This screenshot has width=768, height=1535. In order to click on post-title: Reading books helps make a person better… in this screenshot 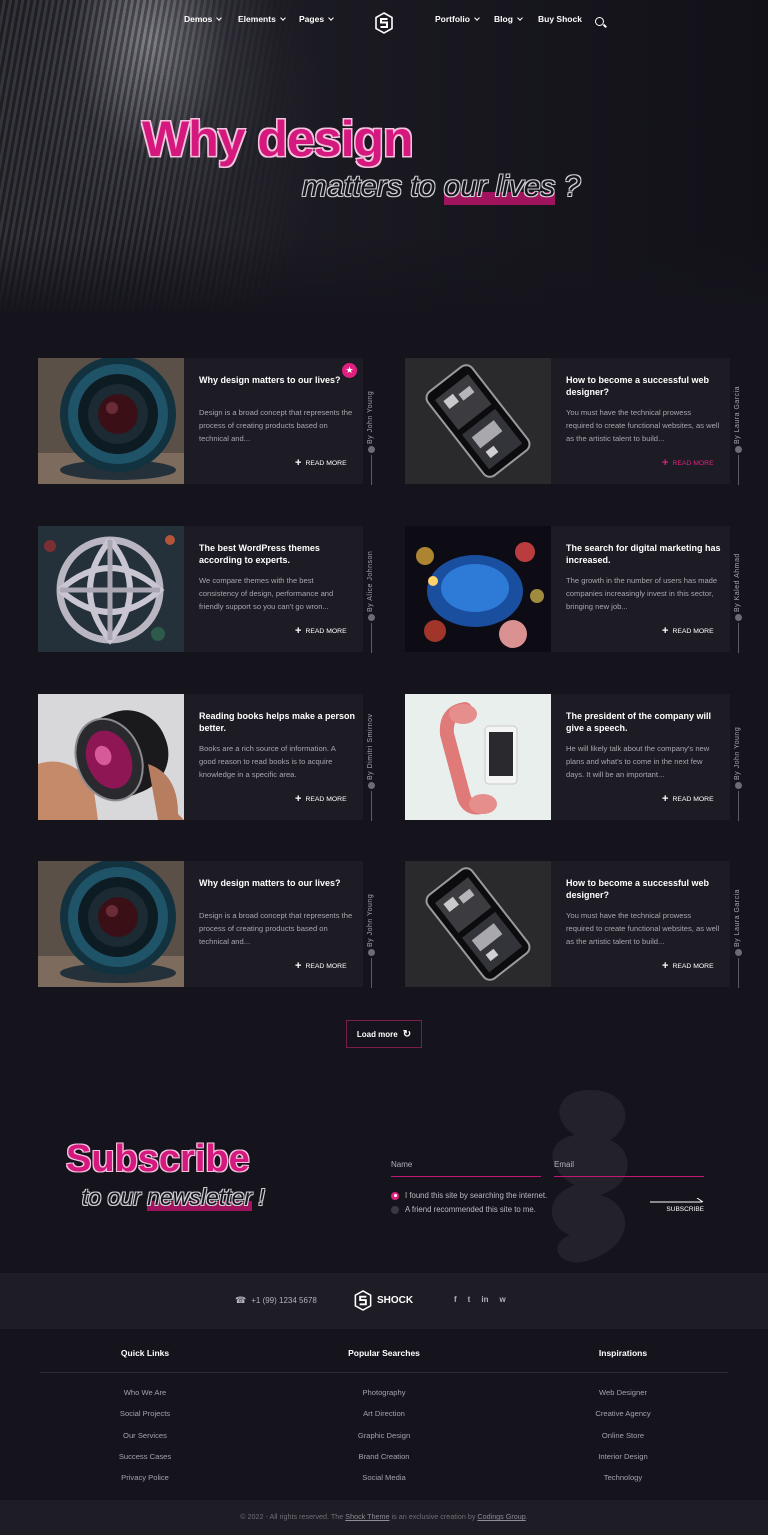, I will do `click(279, 722)`.